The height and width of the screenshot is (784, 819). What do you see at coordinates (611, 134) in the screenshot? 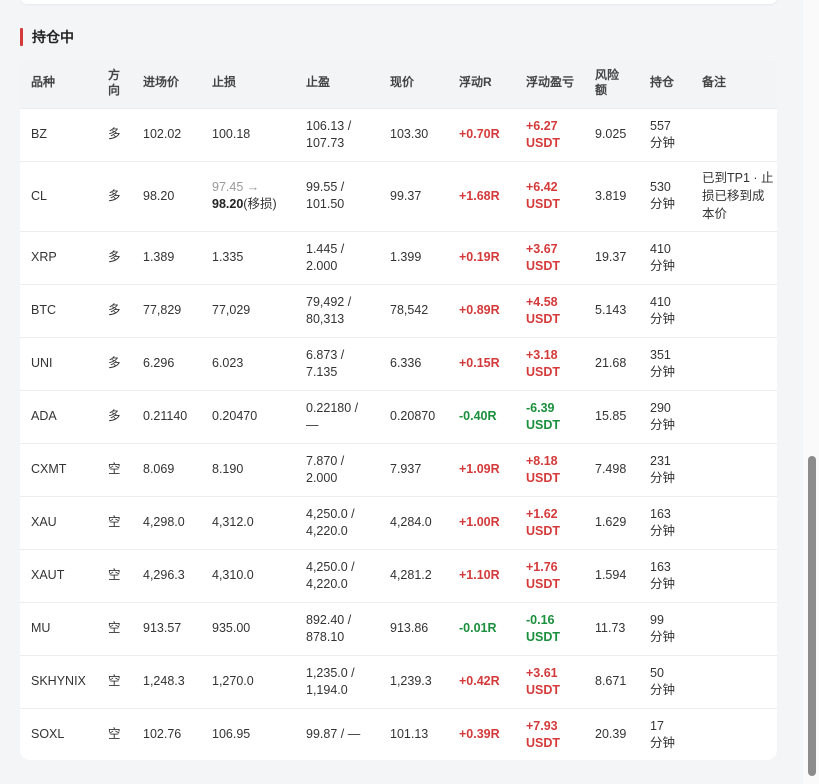
I see `cell-risk: 9.025` at bounding box center [611, 134].